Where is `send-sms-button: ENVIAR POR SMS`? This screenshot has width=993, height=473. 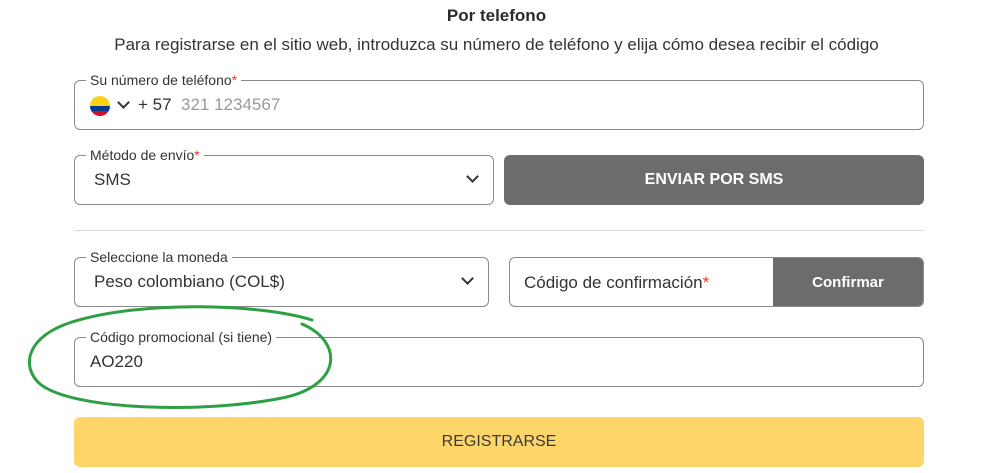 send-sms-button: ENVIAR POR SMS is located at coordinates (714, 180).